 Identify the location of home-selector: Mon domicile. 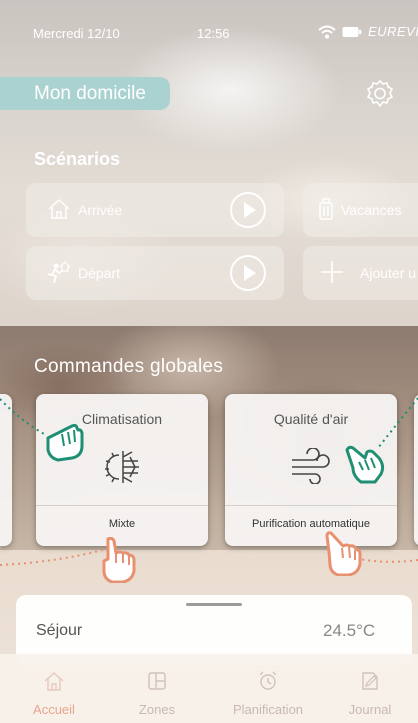
(85, 93).